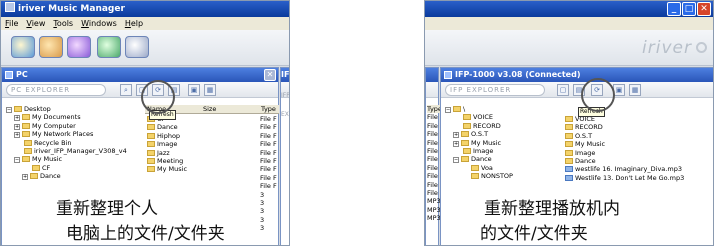 This screenshot has height=246, width=714. I want to click on tree-item: + My Music, so click(490, 143).